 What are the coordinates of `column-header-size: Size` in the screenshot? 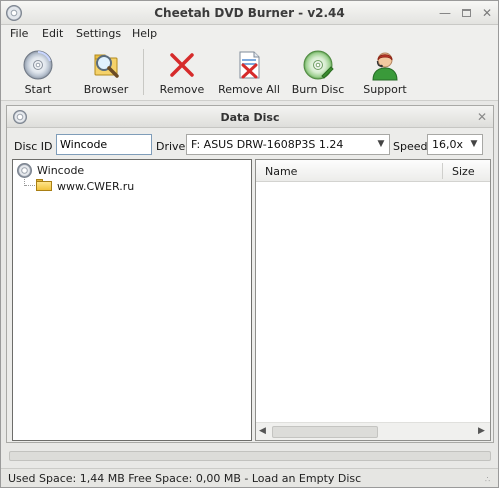 It's located at (463, 171).